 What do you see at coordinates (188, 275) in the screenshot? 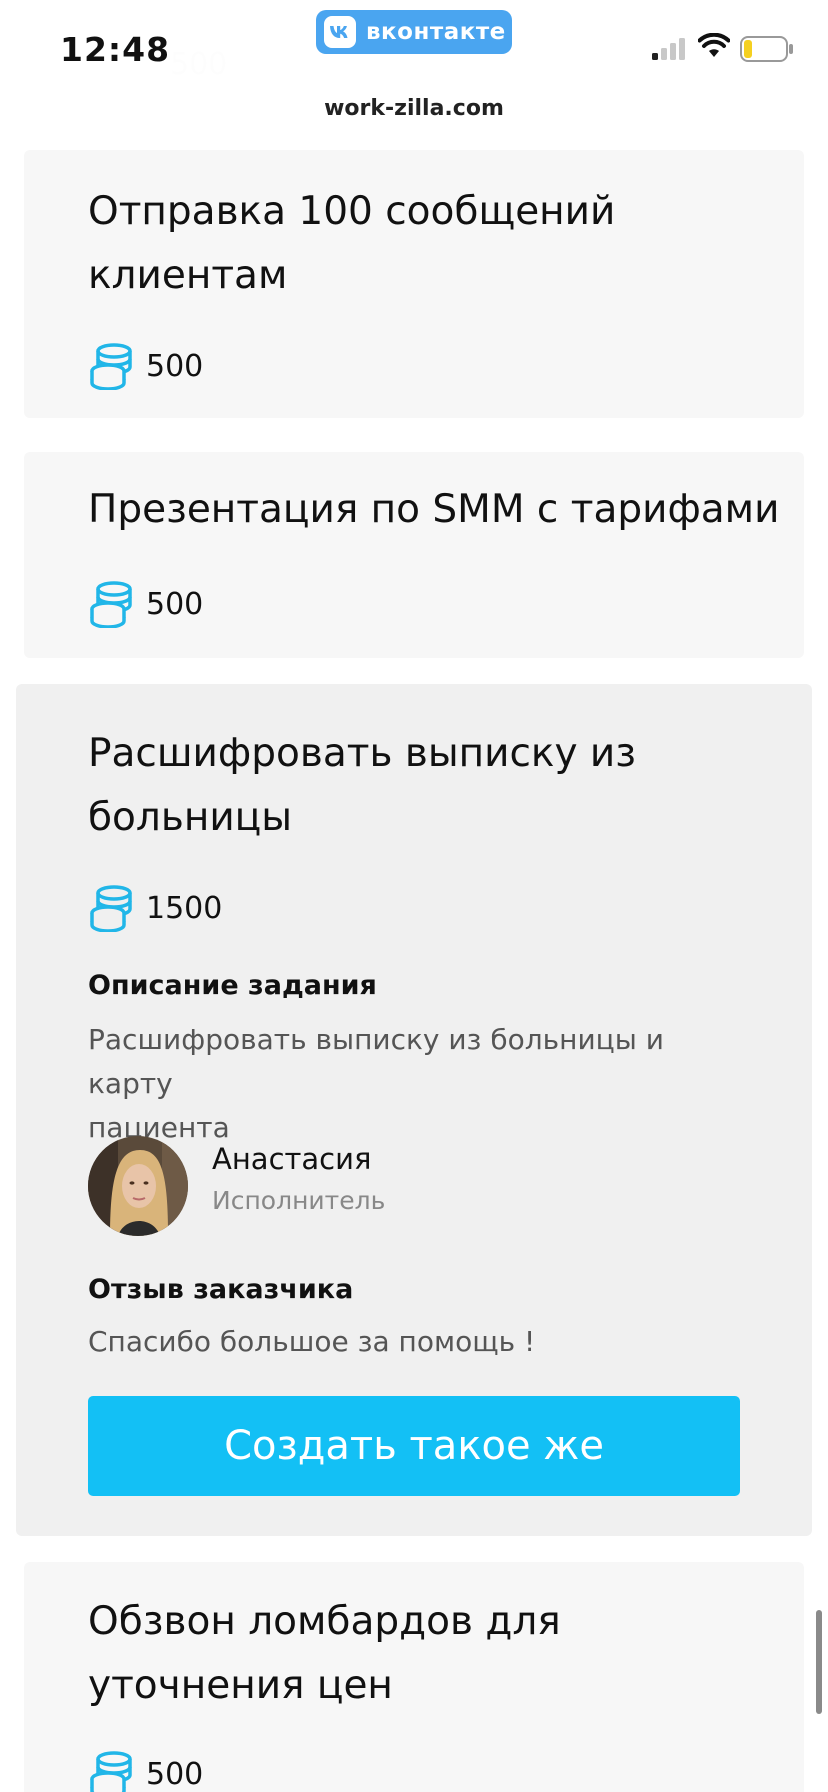
I see `task-title-line: клиентам` at bounding box center [188, 275].